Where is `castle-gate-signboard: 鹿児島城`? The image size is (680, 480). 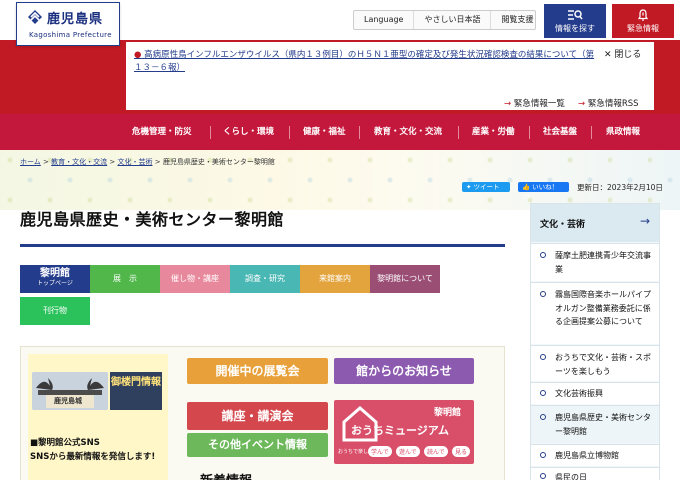
castle-gate-signboard: 鹿児島城 is located at coordinates (68, 401).